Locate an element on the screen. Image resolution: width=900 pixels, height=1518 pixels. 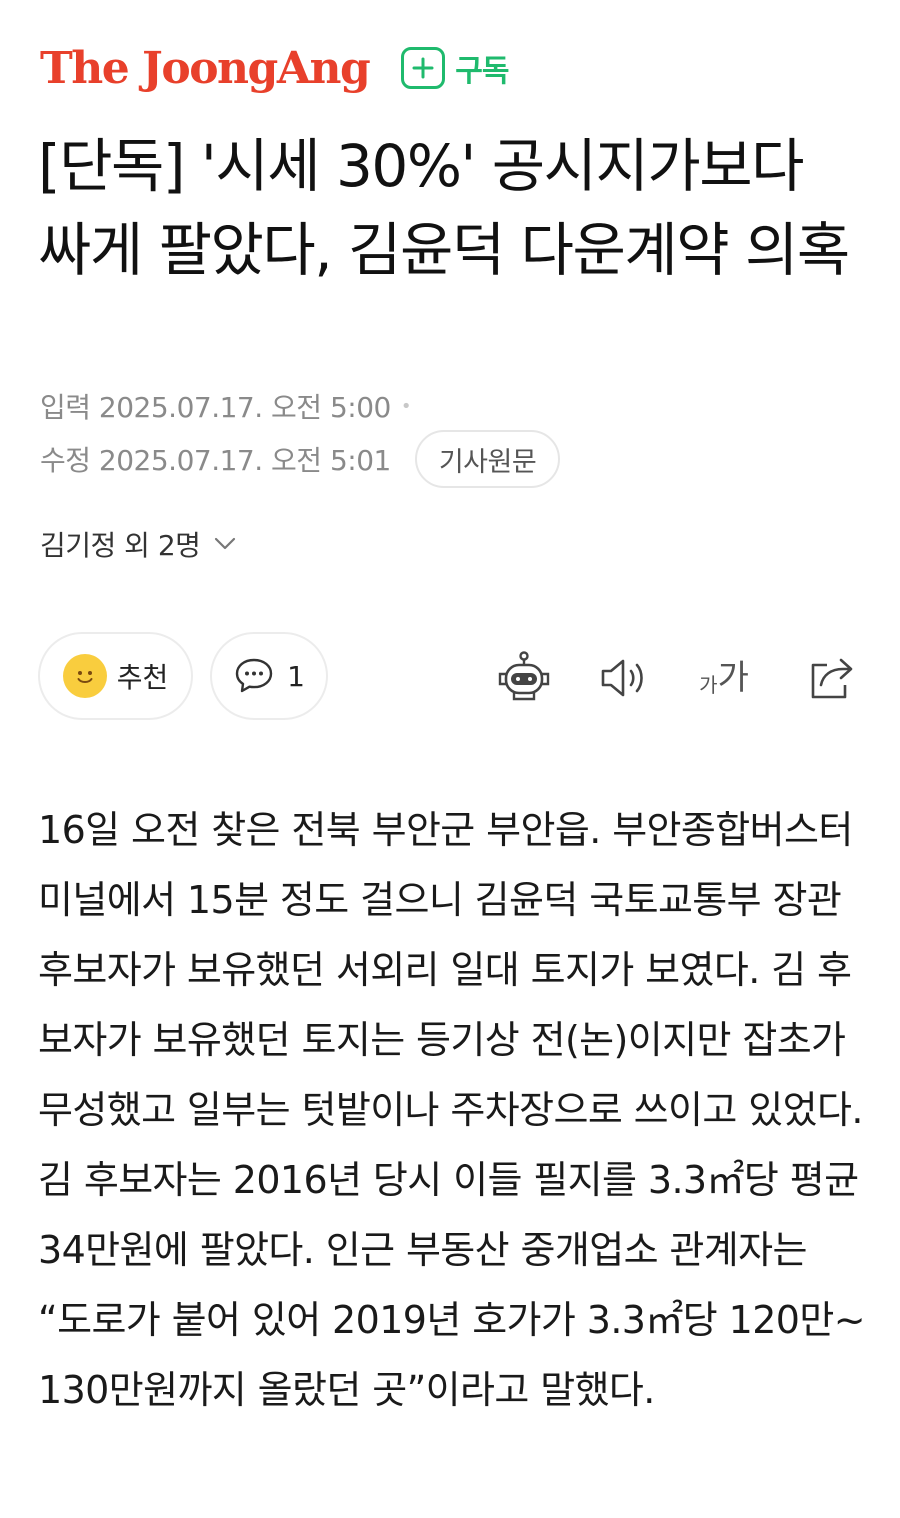
font-small-glyph: 가 is located at coordinates (708, 685).